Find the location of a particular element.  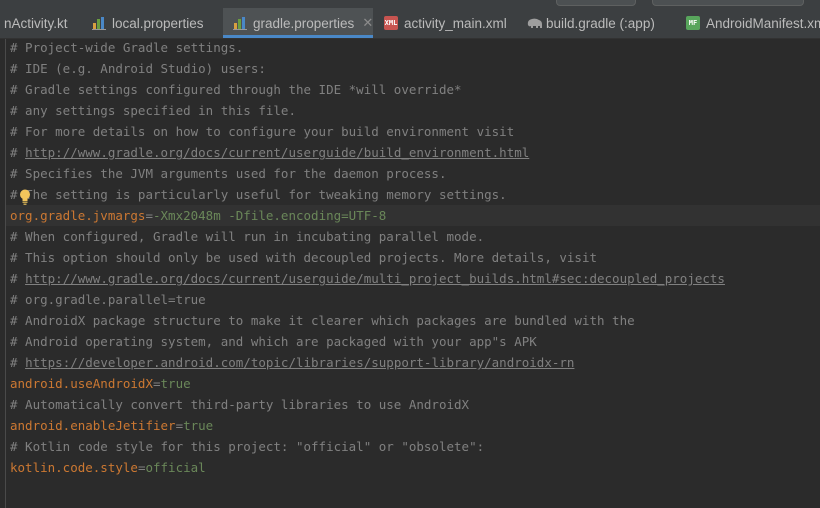

property-line: android.useAndroidX=true is located at coordinates (100, 383).